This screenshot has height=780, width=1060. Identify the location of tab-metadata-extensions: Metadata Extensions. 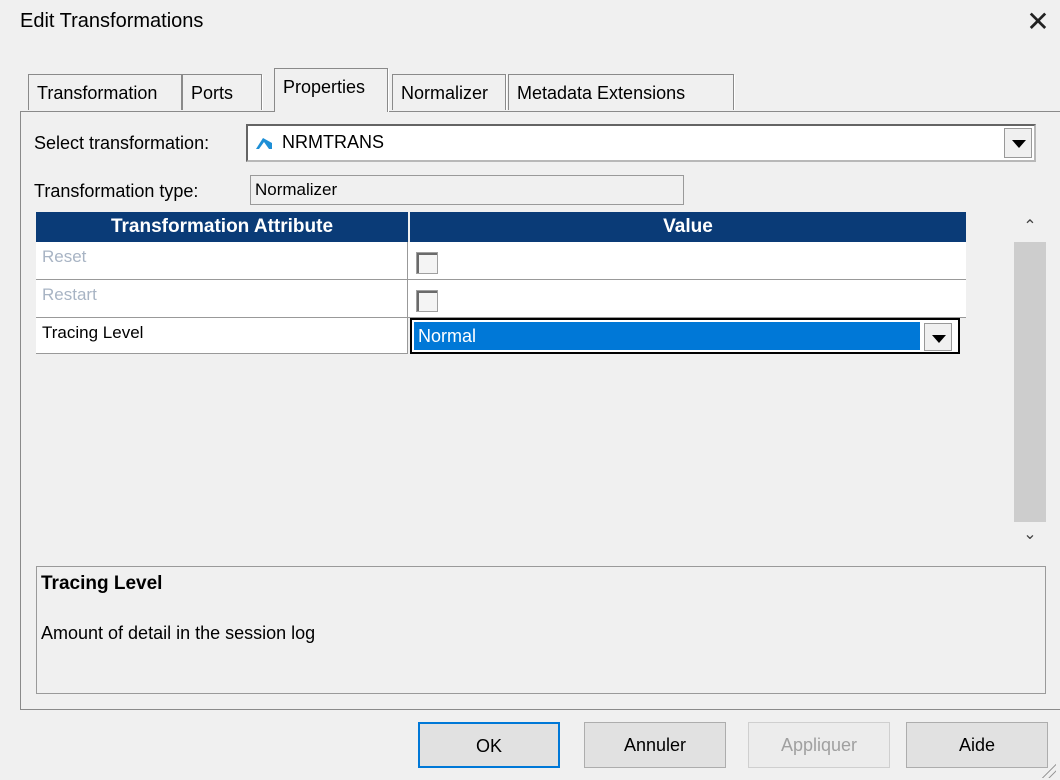
(621, 92).